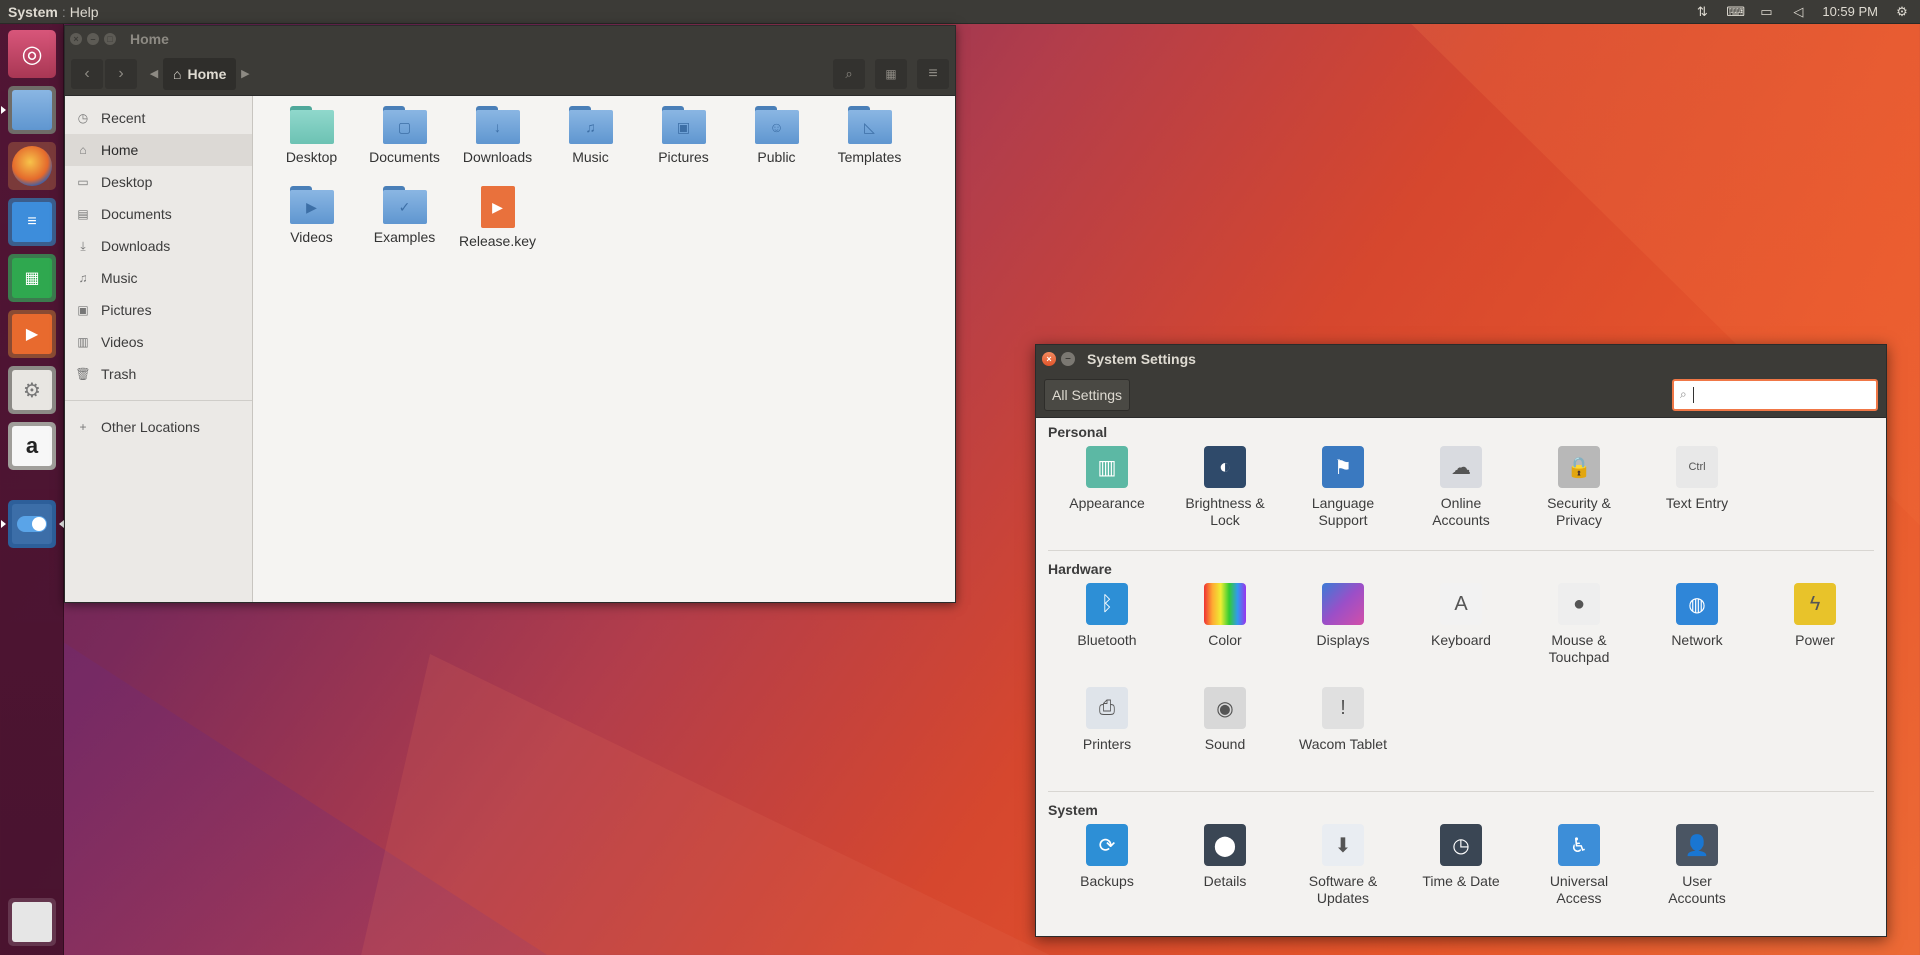  Describe the element at coordinates (158, 278) in the screenshot. I see `sidebar-item-music: ♫ Music` at that location.